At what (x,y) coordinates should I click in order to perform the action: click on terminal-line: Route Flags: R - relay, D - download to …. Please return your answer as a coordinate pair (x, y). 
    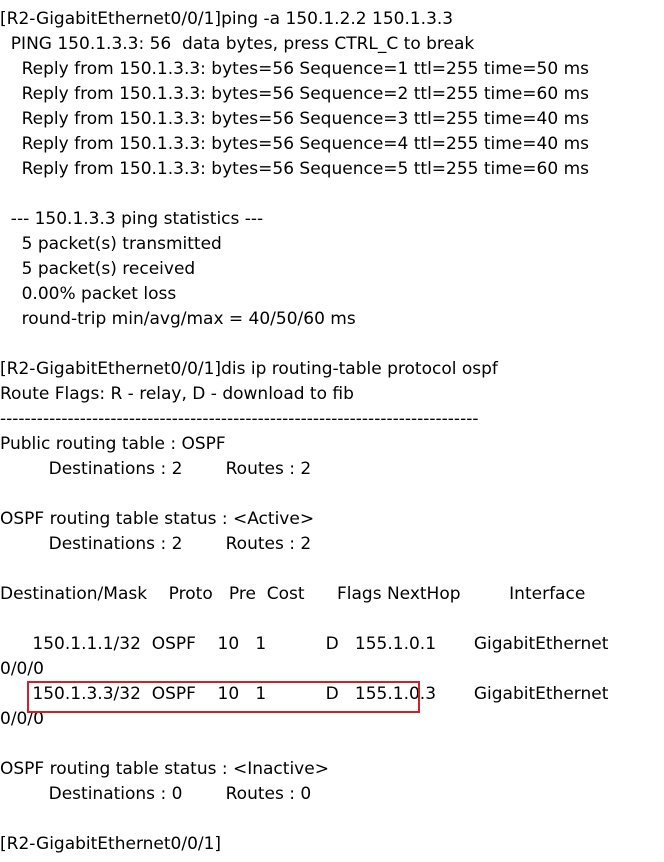
    Looking at the image, I should click on (177, 394).